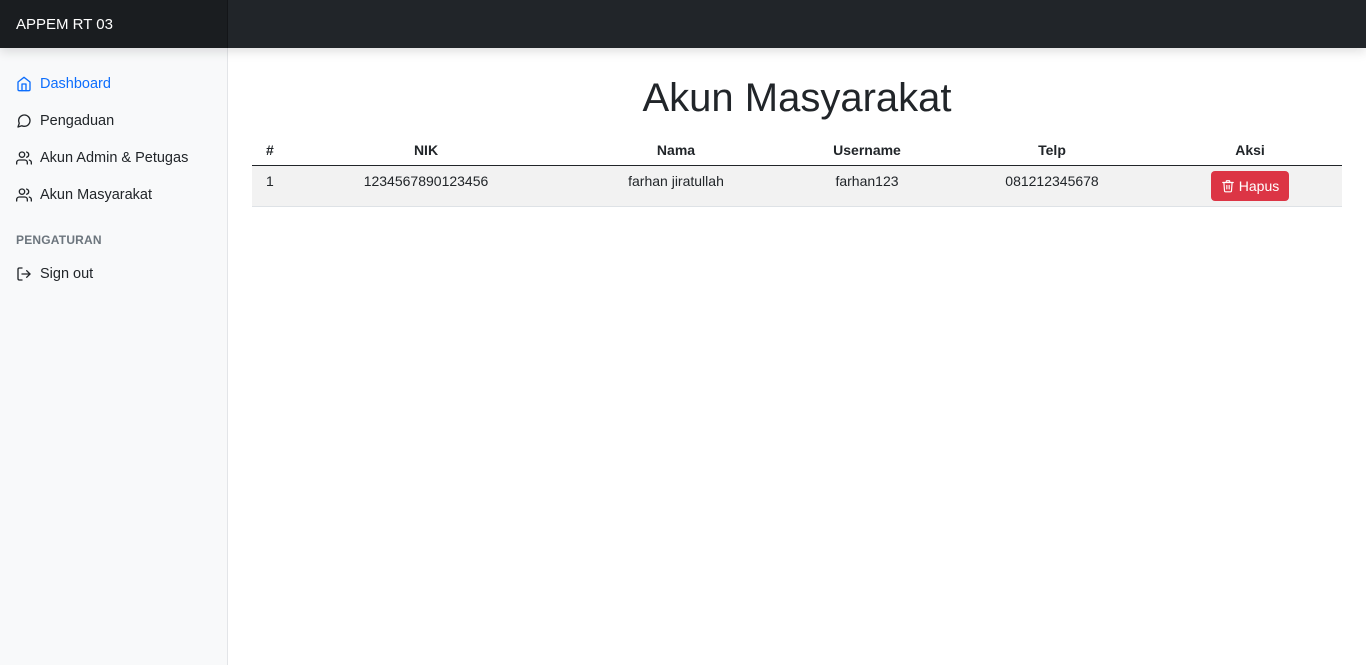  I want to click on sidebar-item-akun-masyarakat: Akun Masyarakat, so click(113, 194).